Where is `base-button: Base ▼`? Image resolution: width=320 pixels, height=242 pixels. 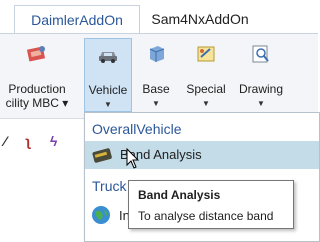 base-button: Base ▼ is located at coordinates (156, 74).